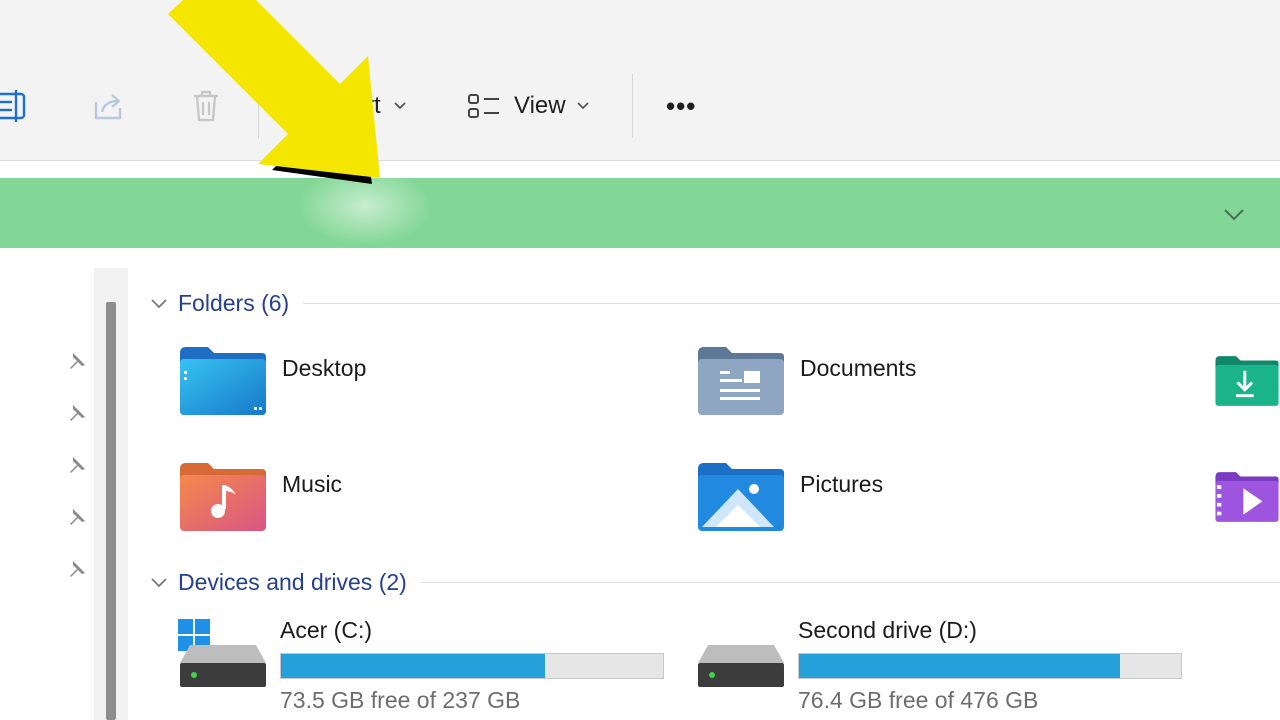  What do you see at coordinates (858, 368) in the screenshot?
I see `folder-label: Documents` at bounding box center [858, 368].